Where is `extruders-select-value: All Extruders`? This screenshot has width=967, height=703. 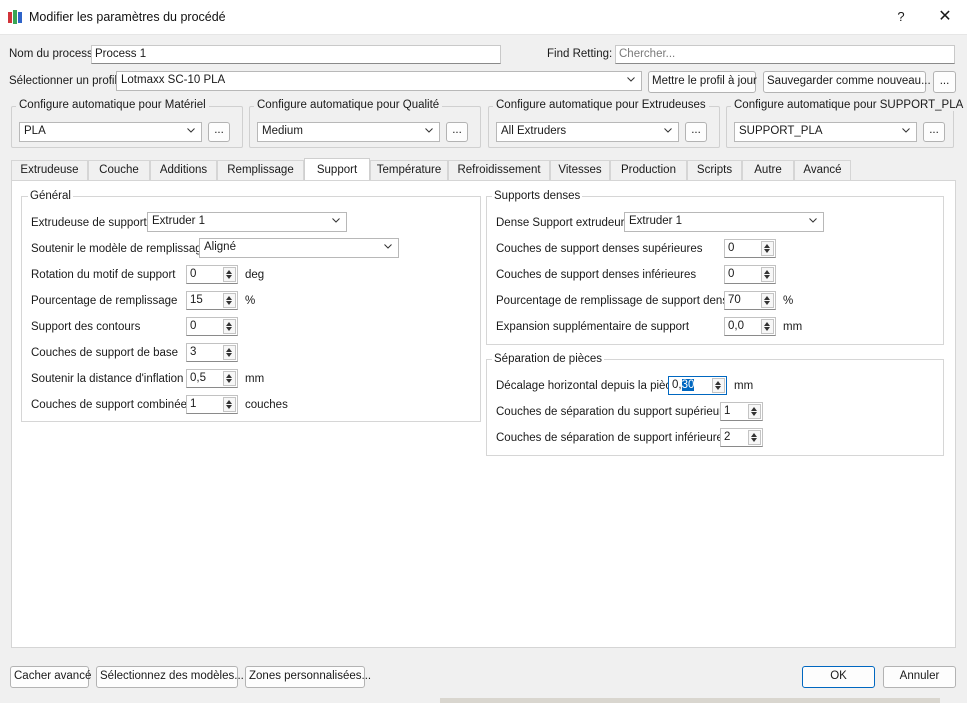 extruders-select-value: All Extruders is located at coordinates (534, 131).